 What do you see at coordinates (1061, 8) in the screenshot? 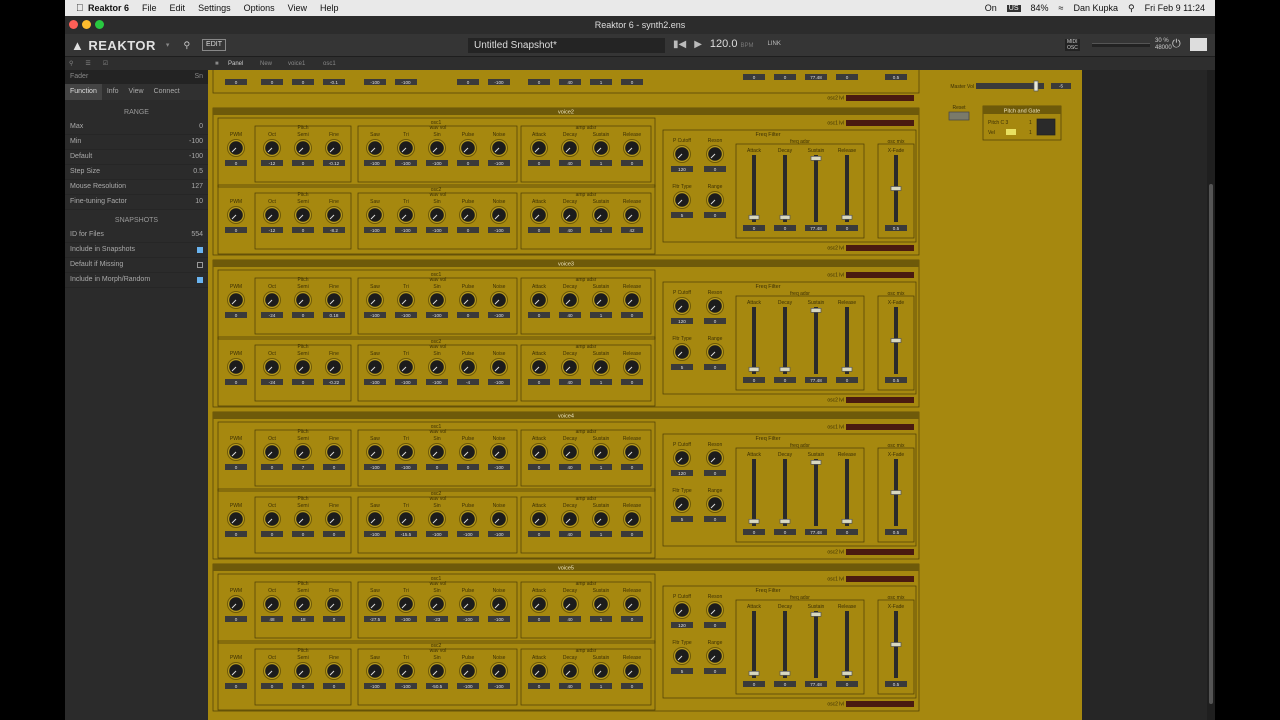
I see `wifi-icon: ≈` at bounding box center [1061, 8].